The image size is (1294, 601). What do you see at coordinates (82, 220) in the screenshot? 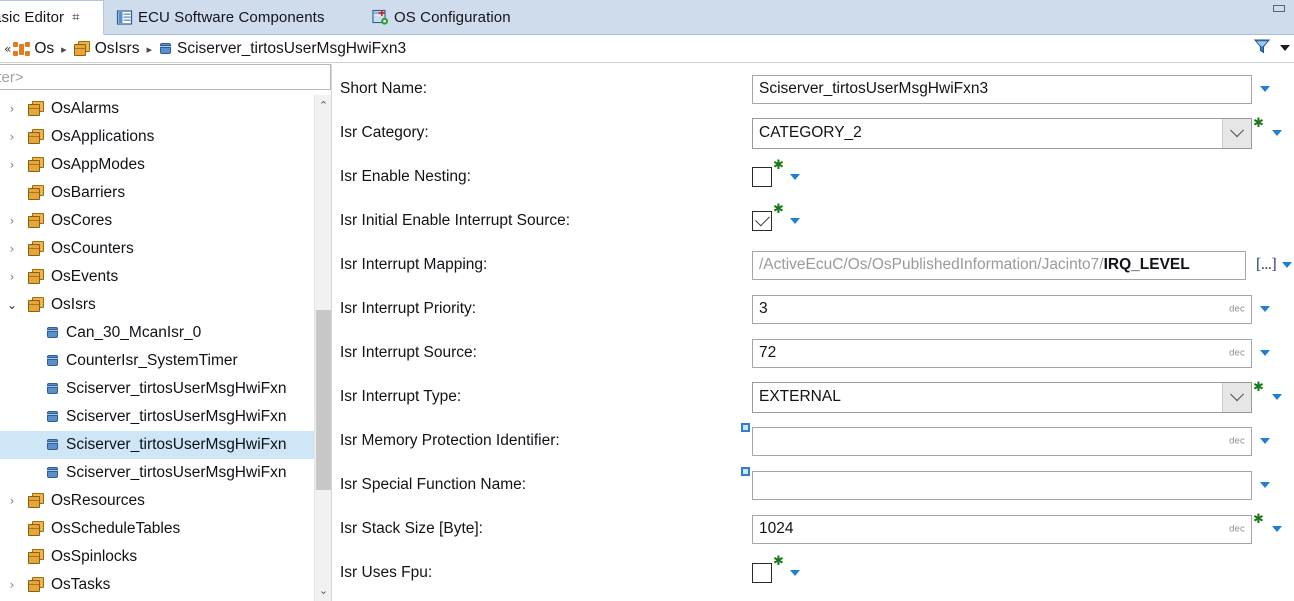
I see `tree-item-label: OsCores` at bounding box center [82, 220].